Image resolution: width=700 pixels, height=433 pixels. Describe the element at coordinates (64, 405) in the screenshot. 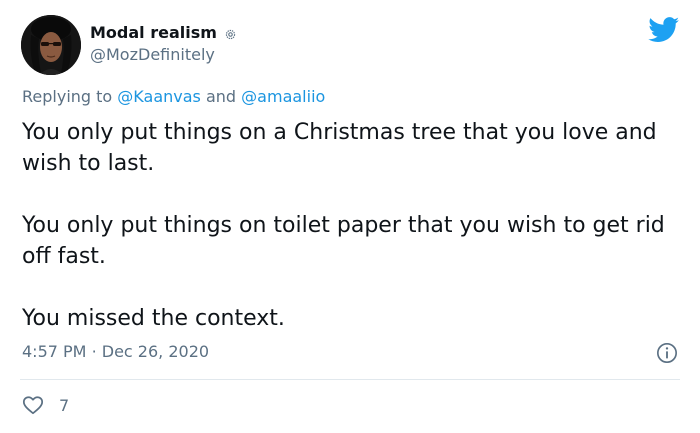

I see `like-count: 7` at that location.